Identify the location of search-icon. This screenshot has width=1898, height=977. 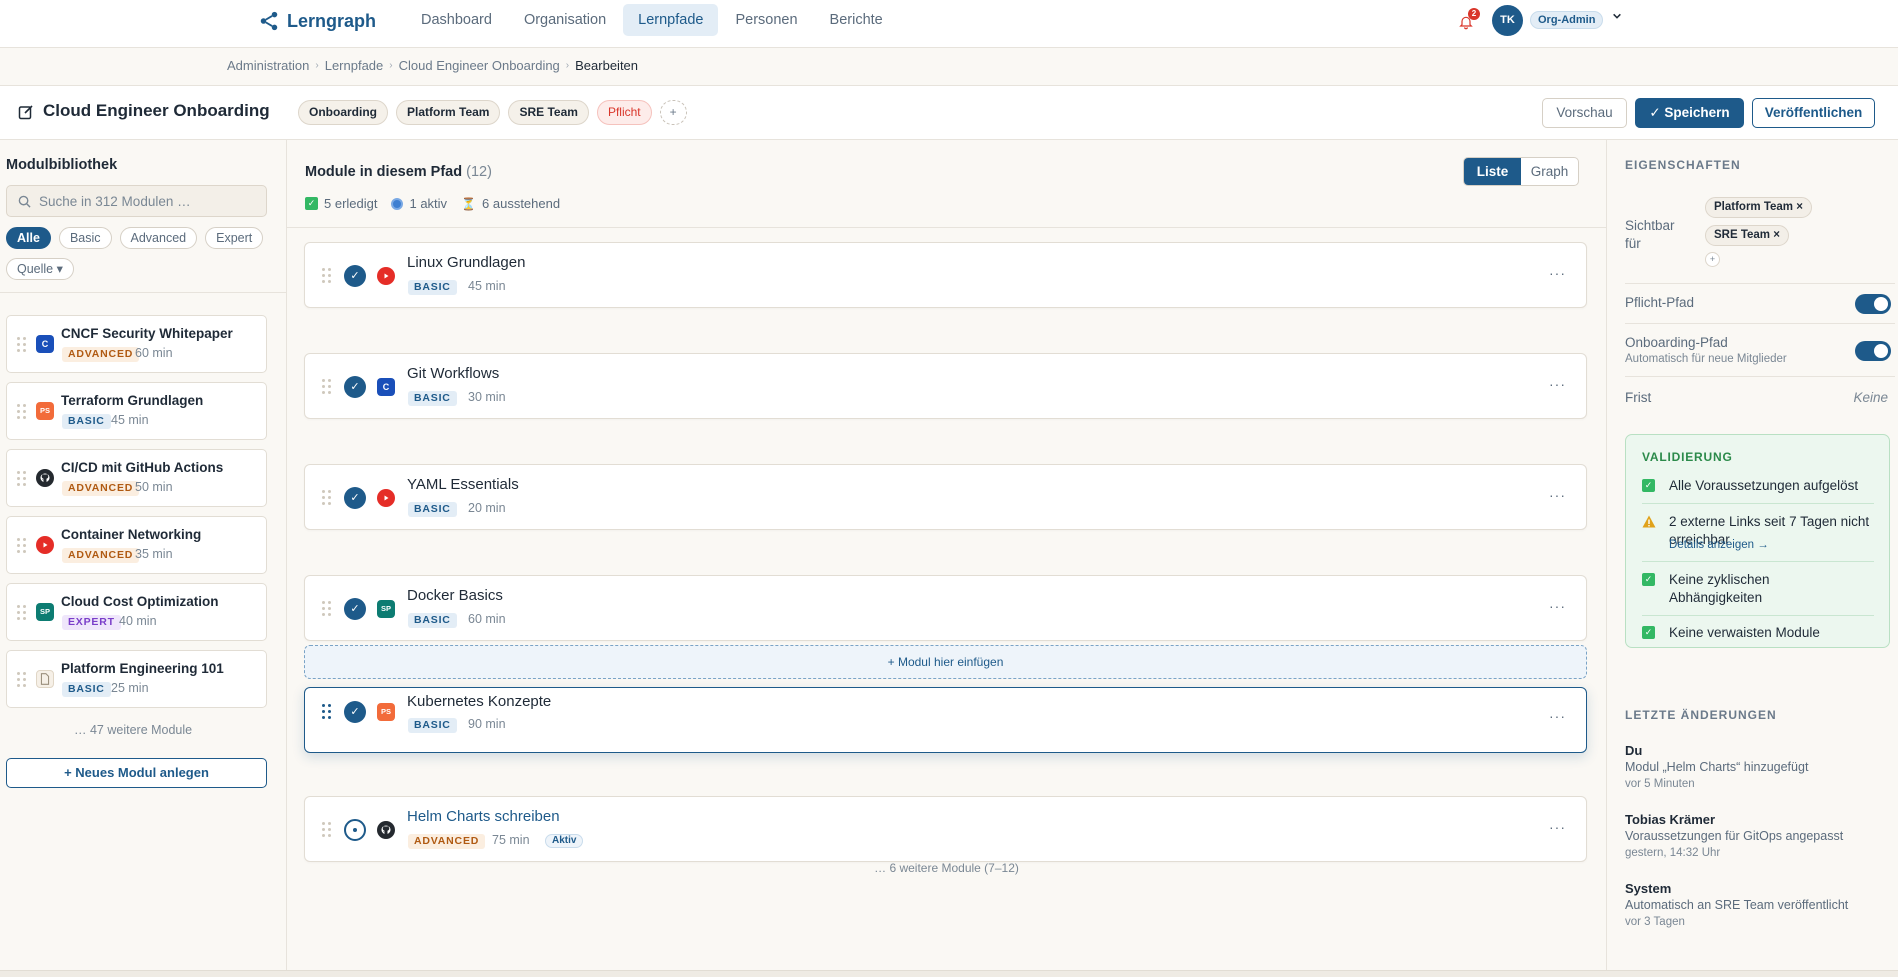
(24, 201).